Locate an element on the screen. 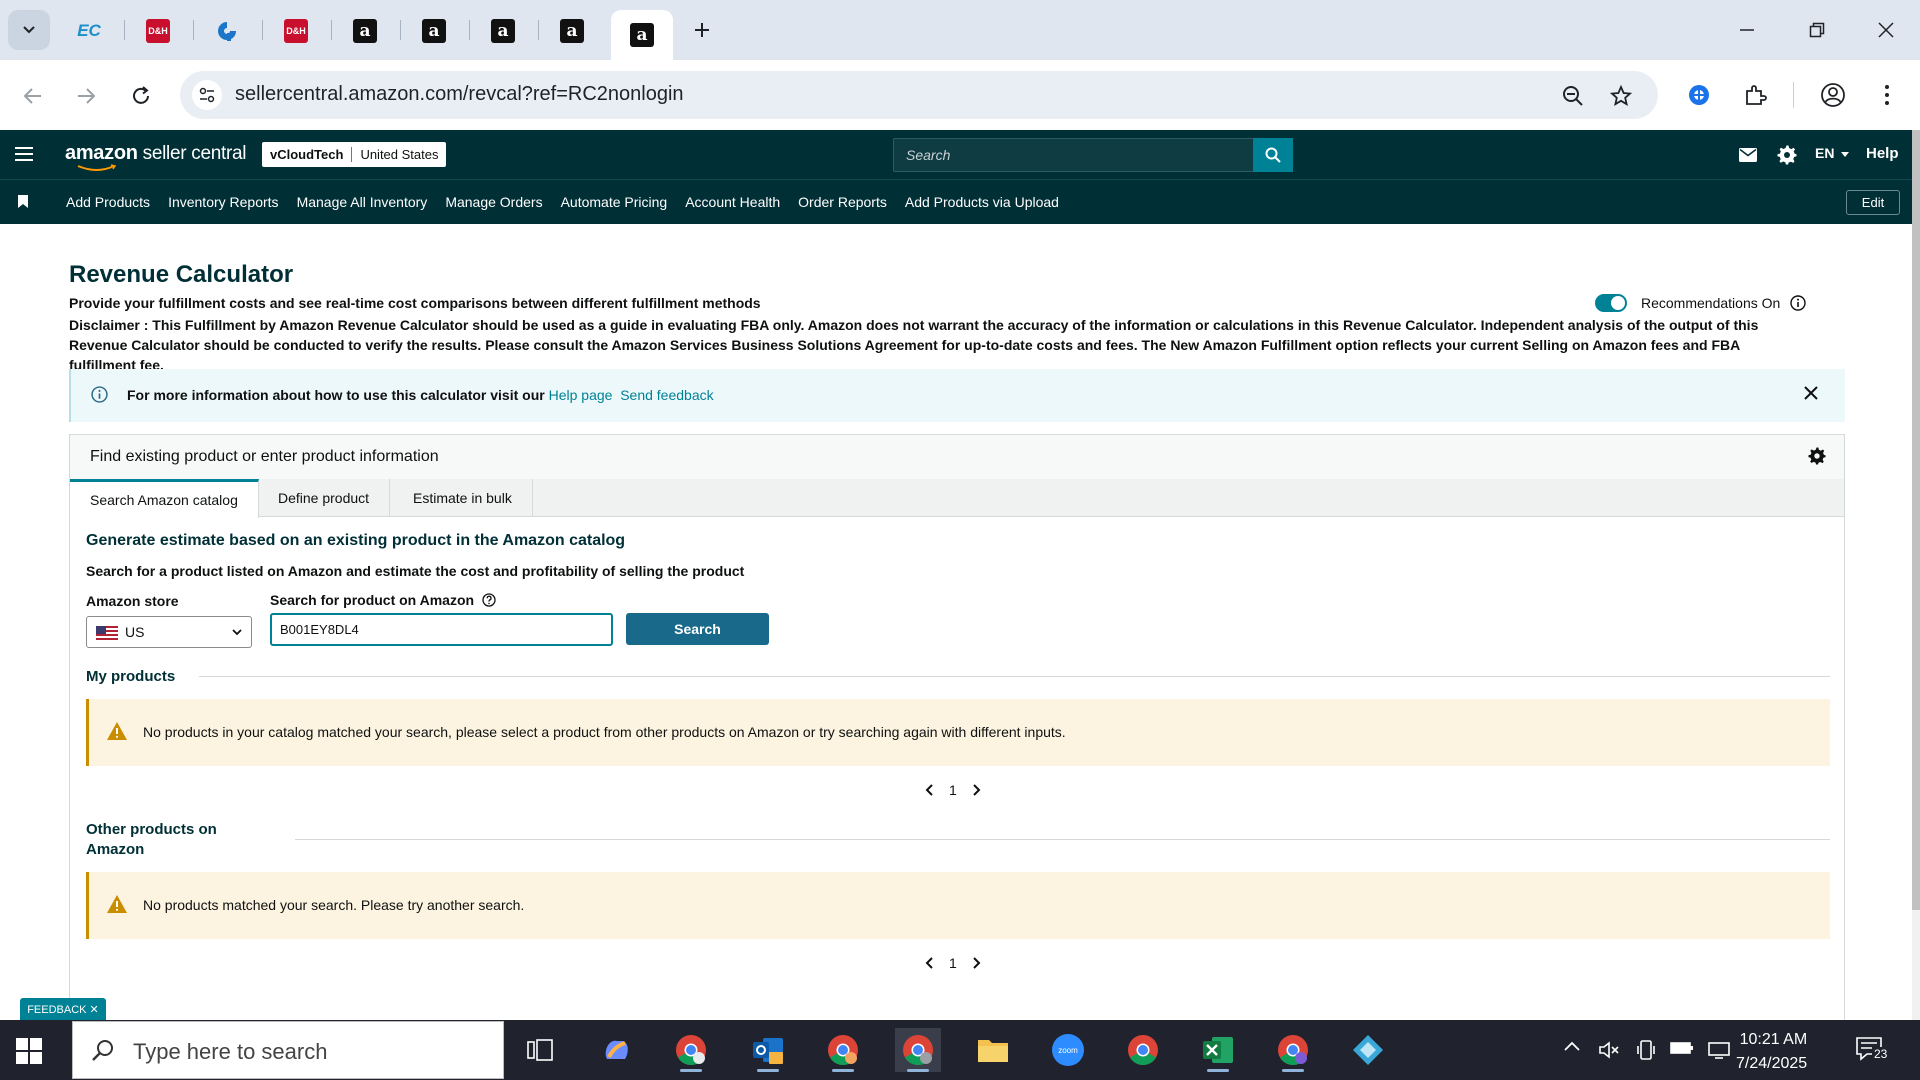 The image size is (1920, 1080). site-info-button is located at coordinates (207, 95).